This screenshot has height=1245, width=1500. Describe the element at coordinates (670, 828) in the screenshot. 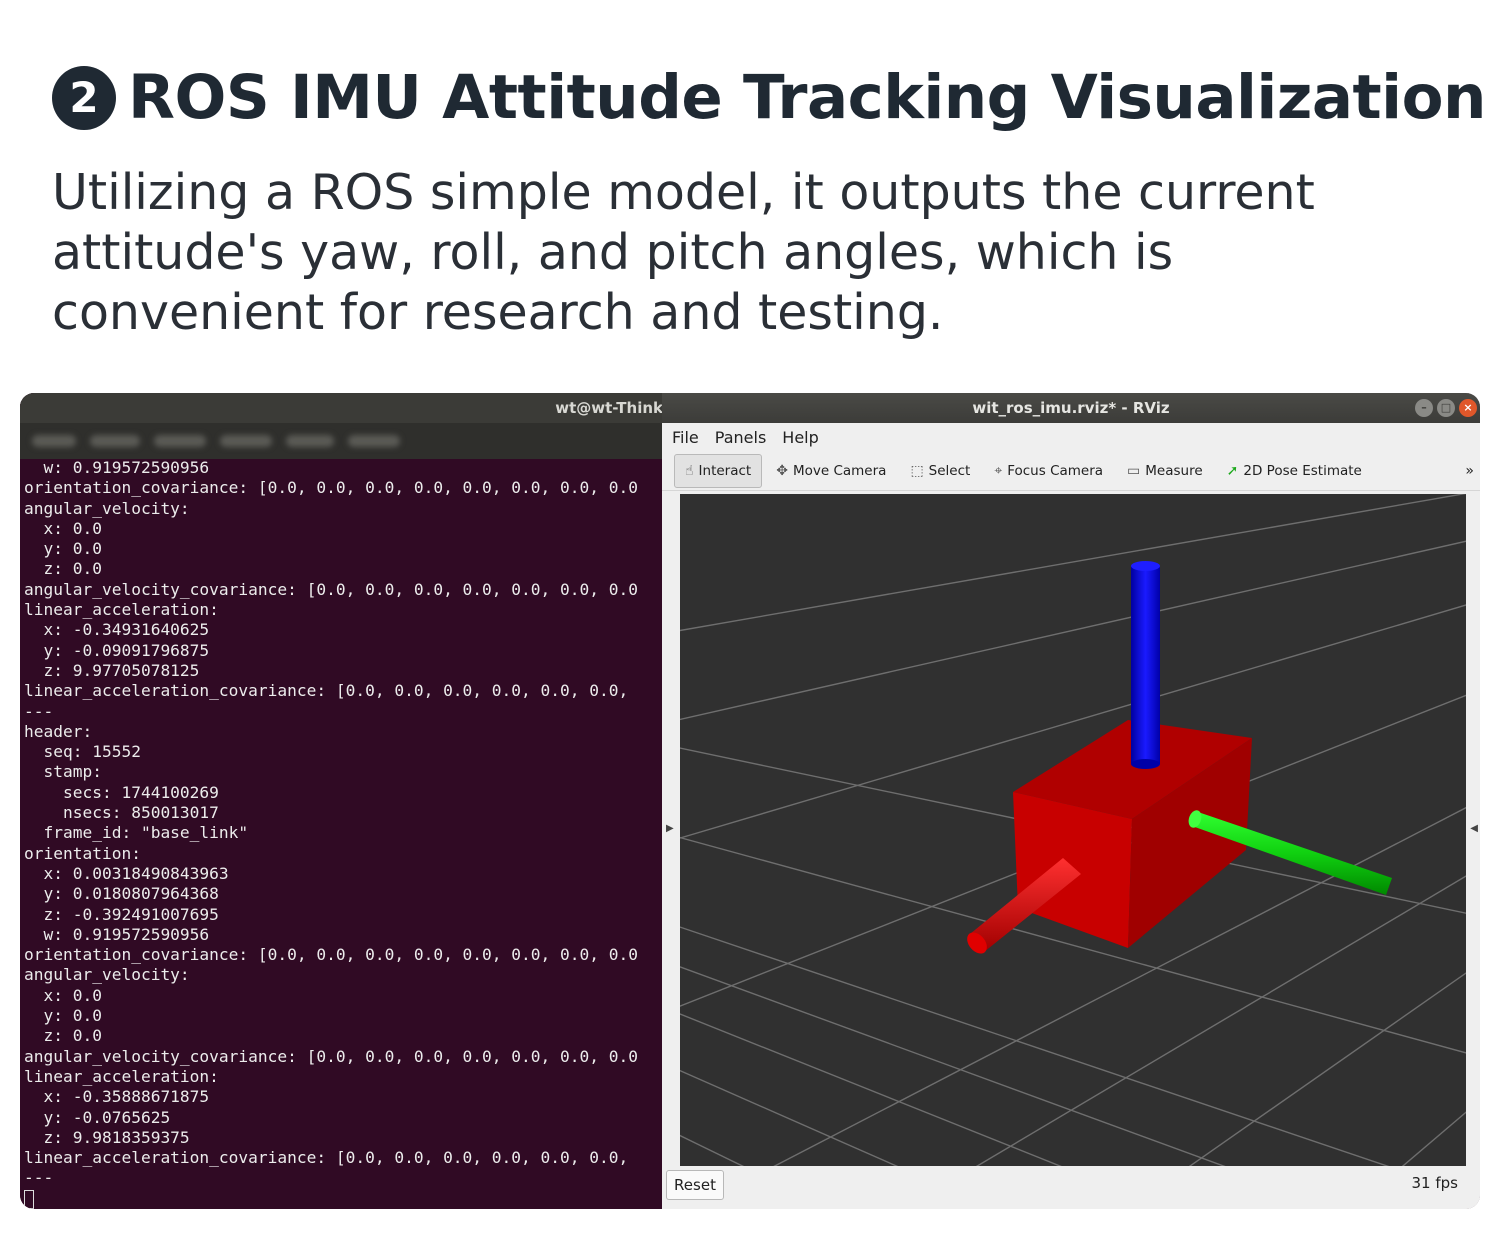

I see `left-panel-toggle-icon: ▶` at that location.